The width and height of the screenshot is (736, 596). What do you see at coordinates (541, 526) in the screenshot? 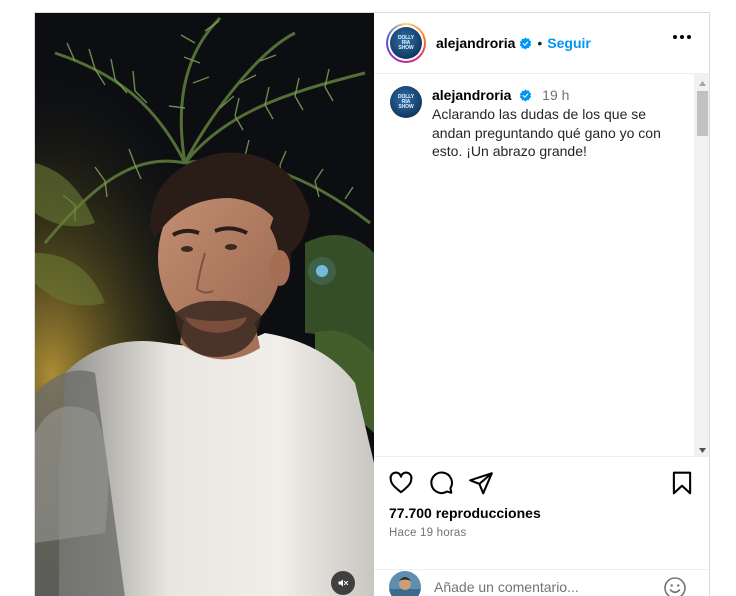
I see `post-actions: 77.700 reproducciones Hace 19 horas` at bounding box center [541, 526].